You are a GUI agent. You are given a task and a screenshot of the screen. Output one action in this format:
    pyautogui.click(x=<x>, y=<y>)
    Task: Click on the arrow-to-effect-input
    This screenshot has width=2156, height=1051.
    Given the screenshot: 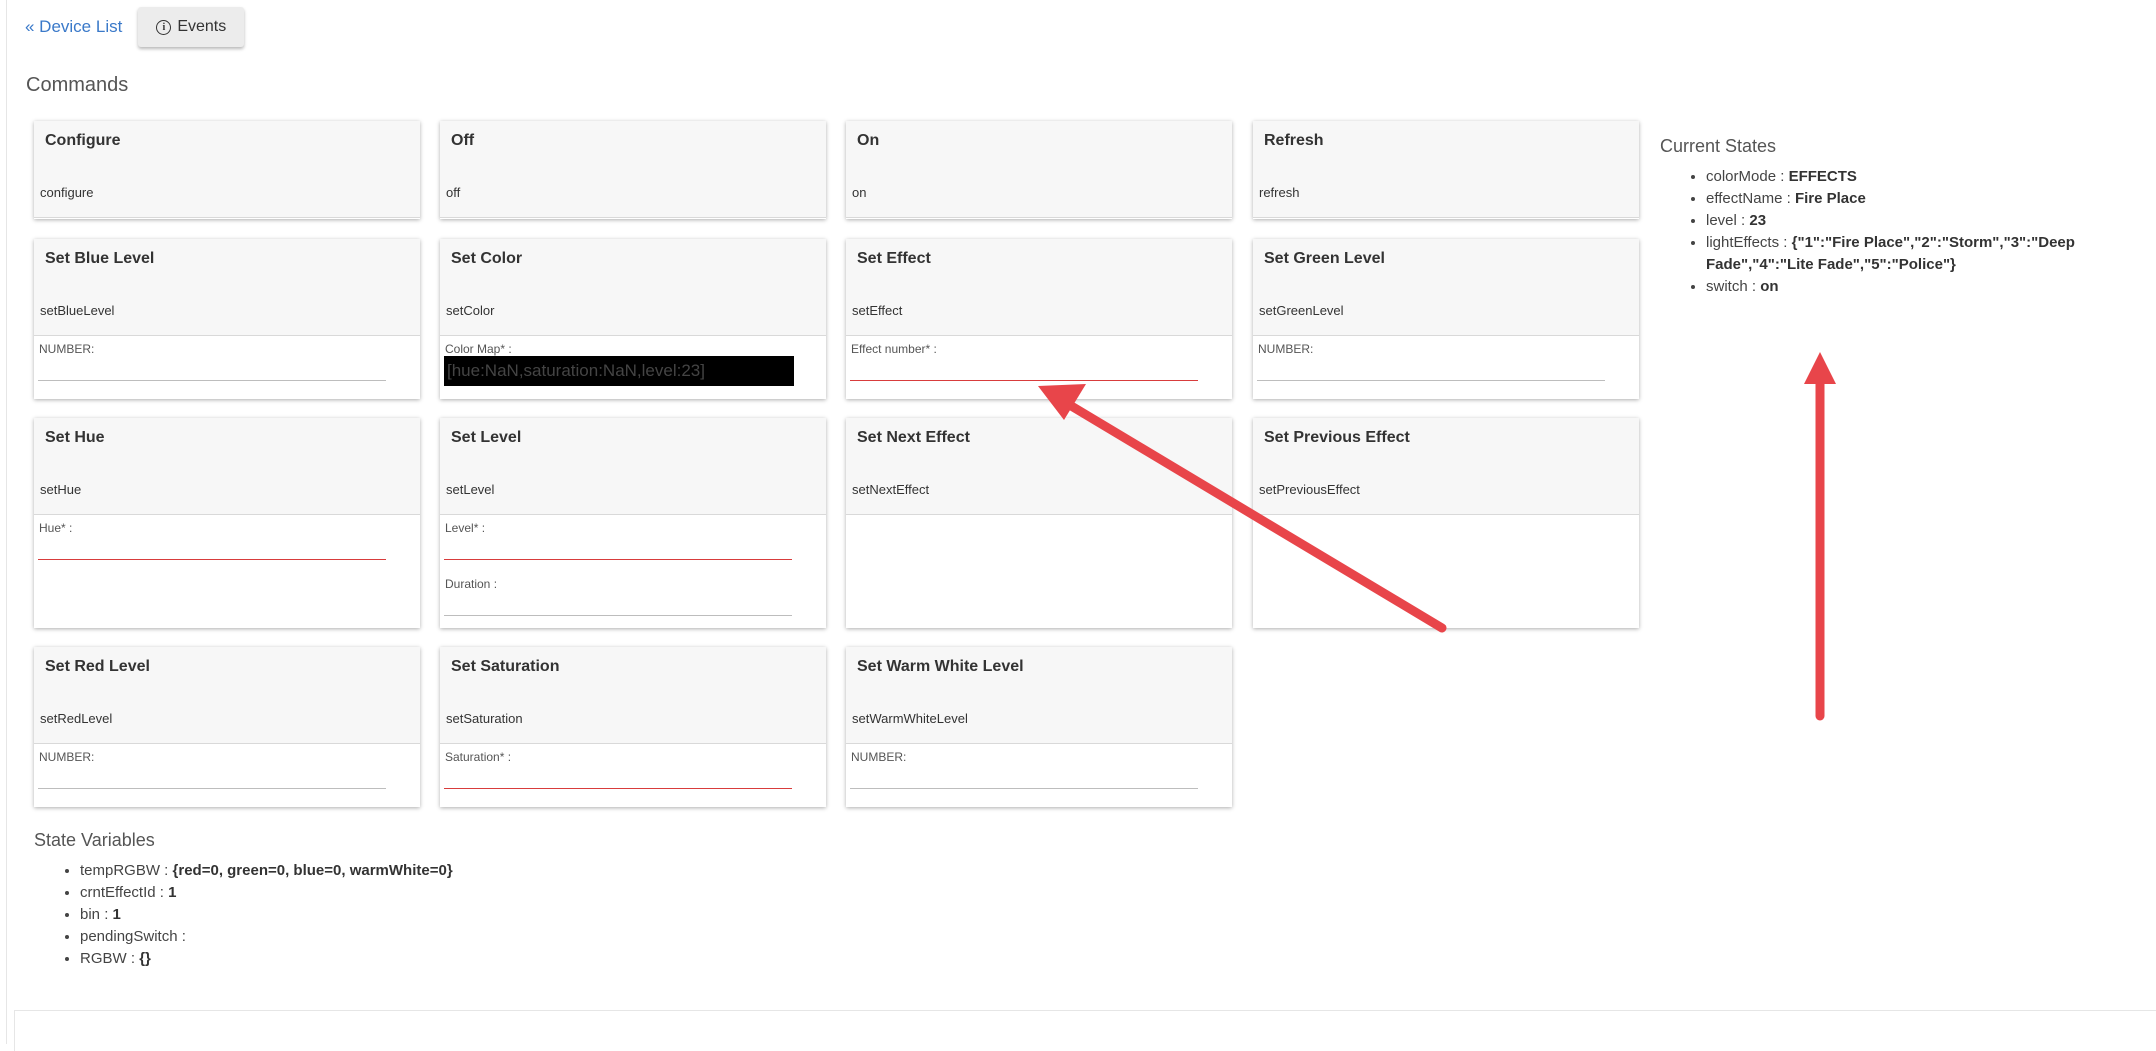 What is the action you would take?
    pyautogui.click(x=1242, y=508)
    